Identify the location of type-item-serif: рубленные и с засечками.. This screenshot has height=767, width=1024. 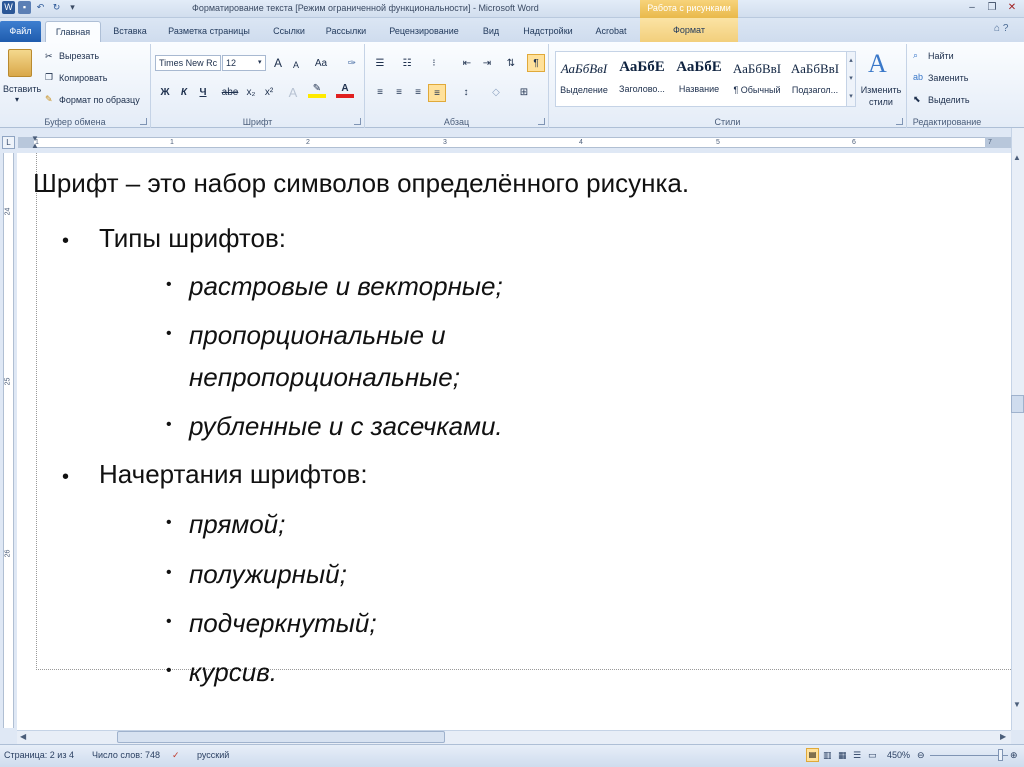
(346, 426).